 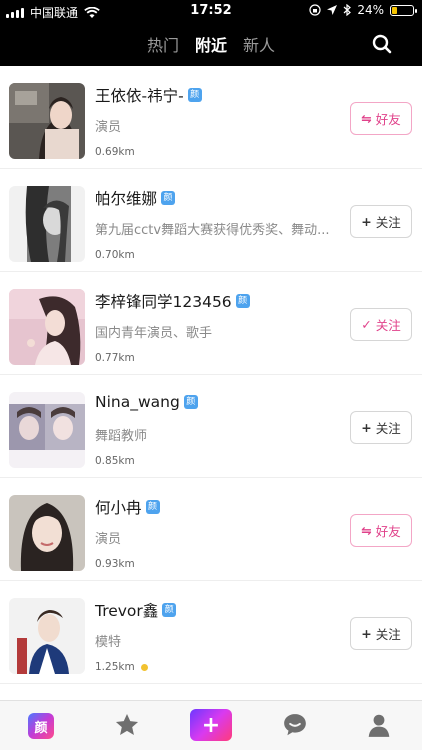 I want to click on tab-nearby: 附近, so click(x=211, y=44).